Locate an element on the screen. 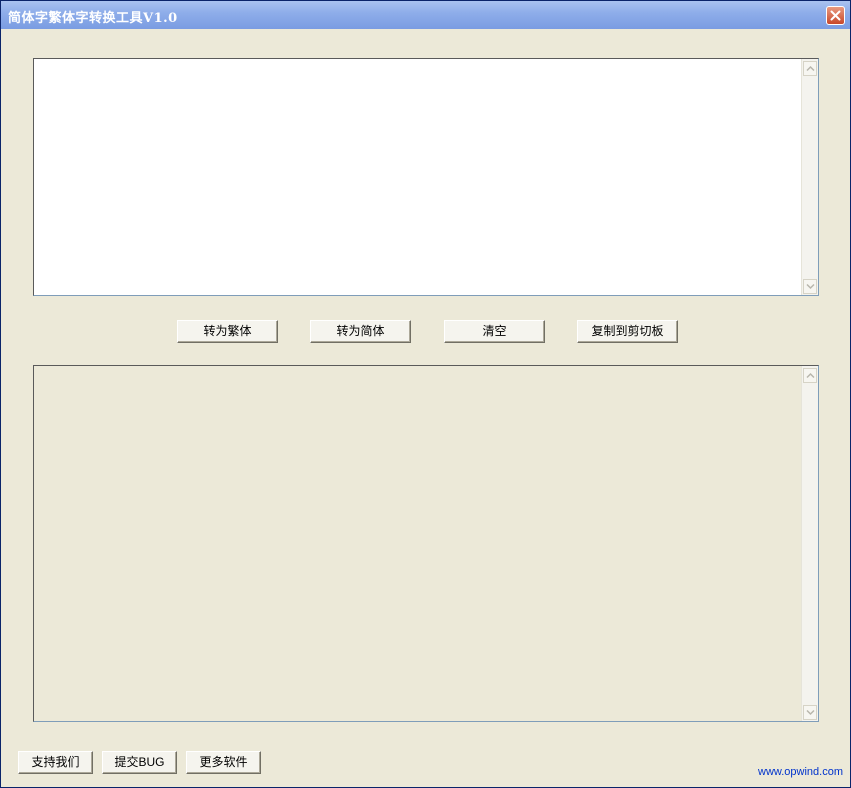 The image size is (851, 788). output-scroll-down-button is located at coordinates (810, 712).